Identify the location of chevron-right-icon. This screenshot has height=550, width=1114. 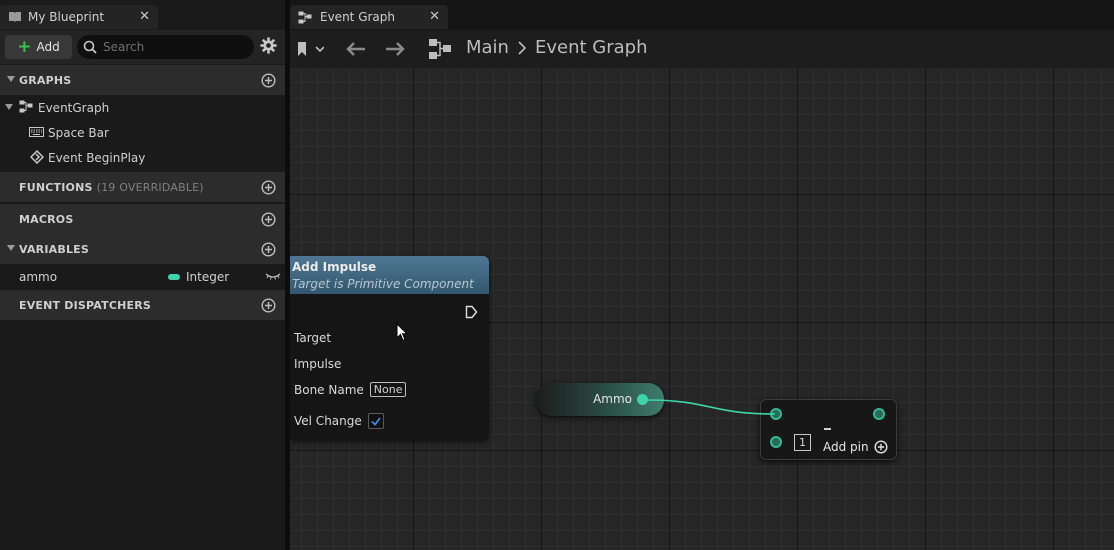
(522, 47).